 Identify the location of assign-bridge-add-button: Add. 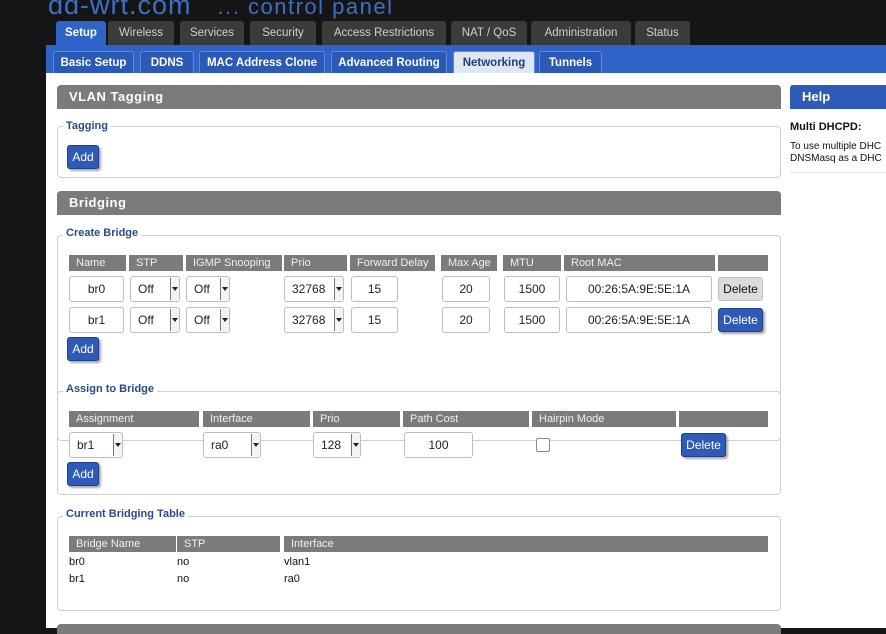
(83, 474).